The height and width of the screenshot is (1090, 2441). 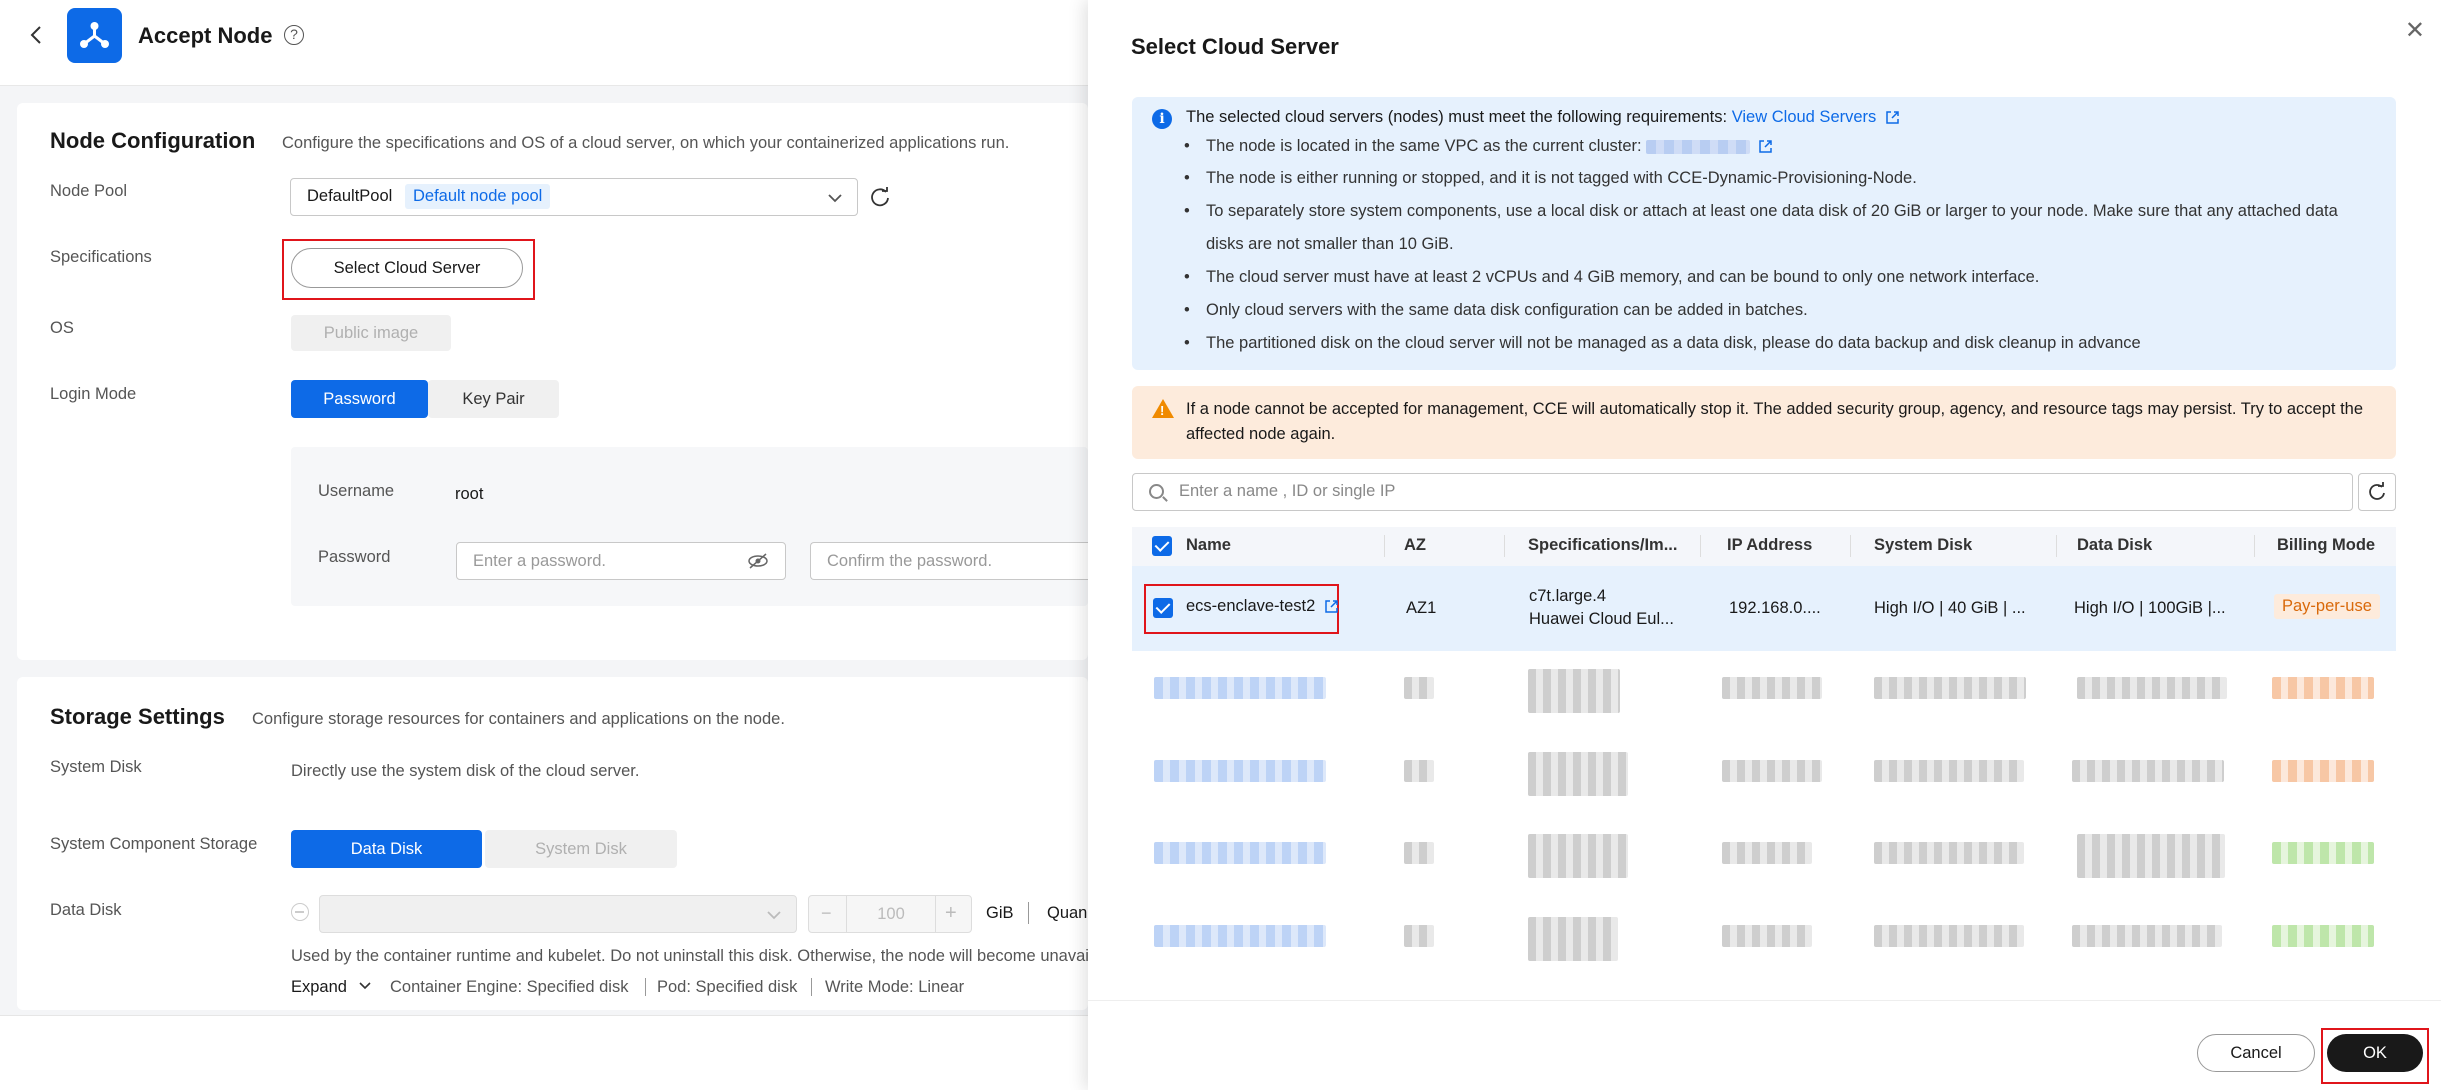 What do you see at coordinates (493, 399) in the screenshot?
I see `login-keypair-option: Key Pair` at bounding box center [493, 399].